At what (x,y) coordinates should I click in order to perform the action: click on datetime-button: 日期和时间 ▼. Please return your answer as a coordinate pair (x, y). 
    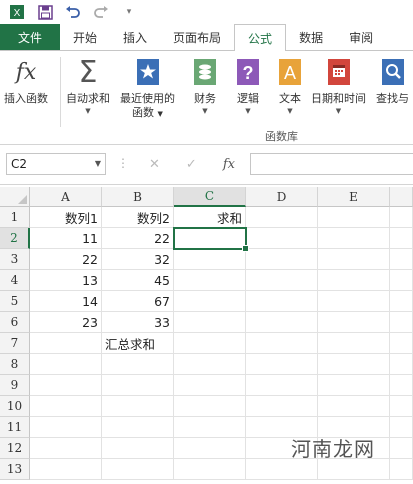
    Looking at the image, I should click on (338, 85).